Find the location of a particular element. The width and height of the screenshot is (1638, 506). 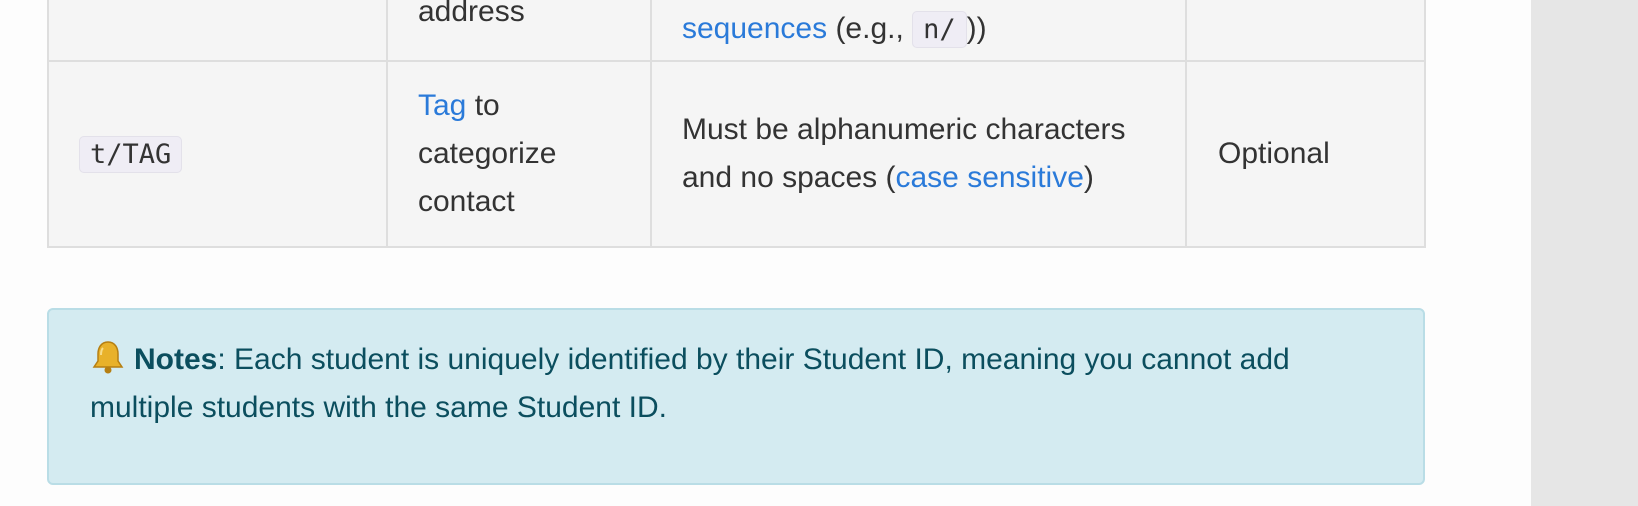

notes-label: Notes is located at coordinates (176, 359).